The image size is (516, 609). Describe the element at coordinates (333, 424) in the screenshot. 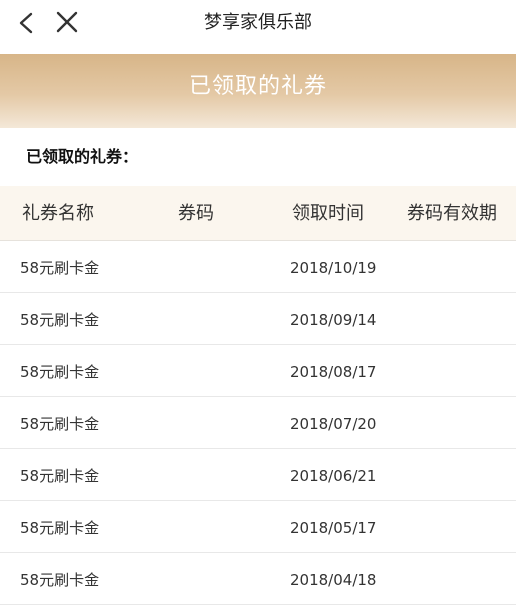

I see `claim-date: 2018/07/20` at that location.